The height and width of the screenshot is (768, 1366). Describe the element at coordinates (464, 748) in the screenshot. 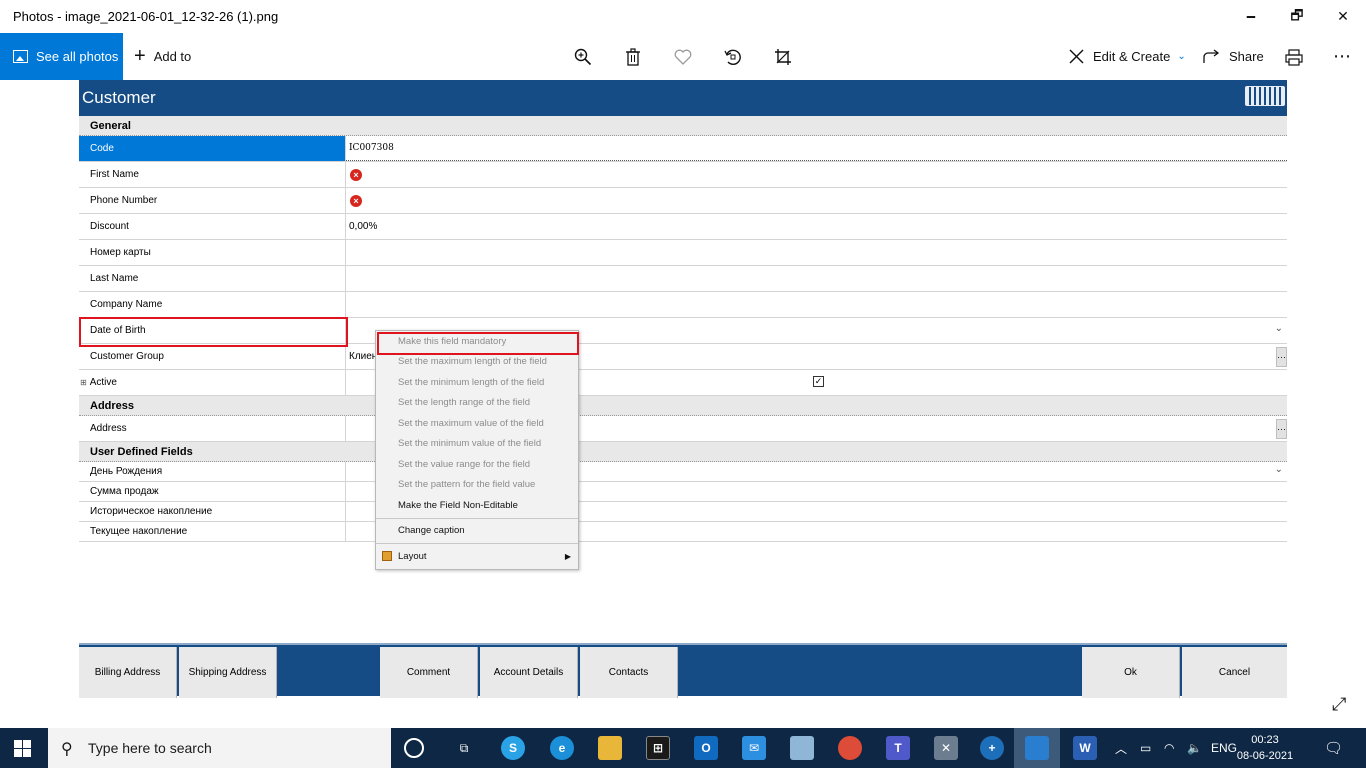

I see `task-view-icon: ⧉` at that location.